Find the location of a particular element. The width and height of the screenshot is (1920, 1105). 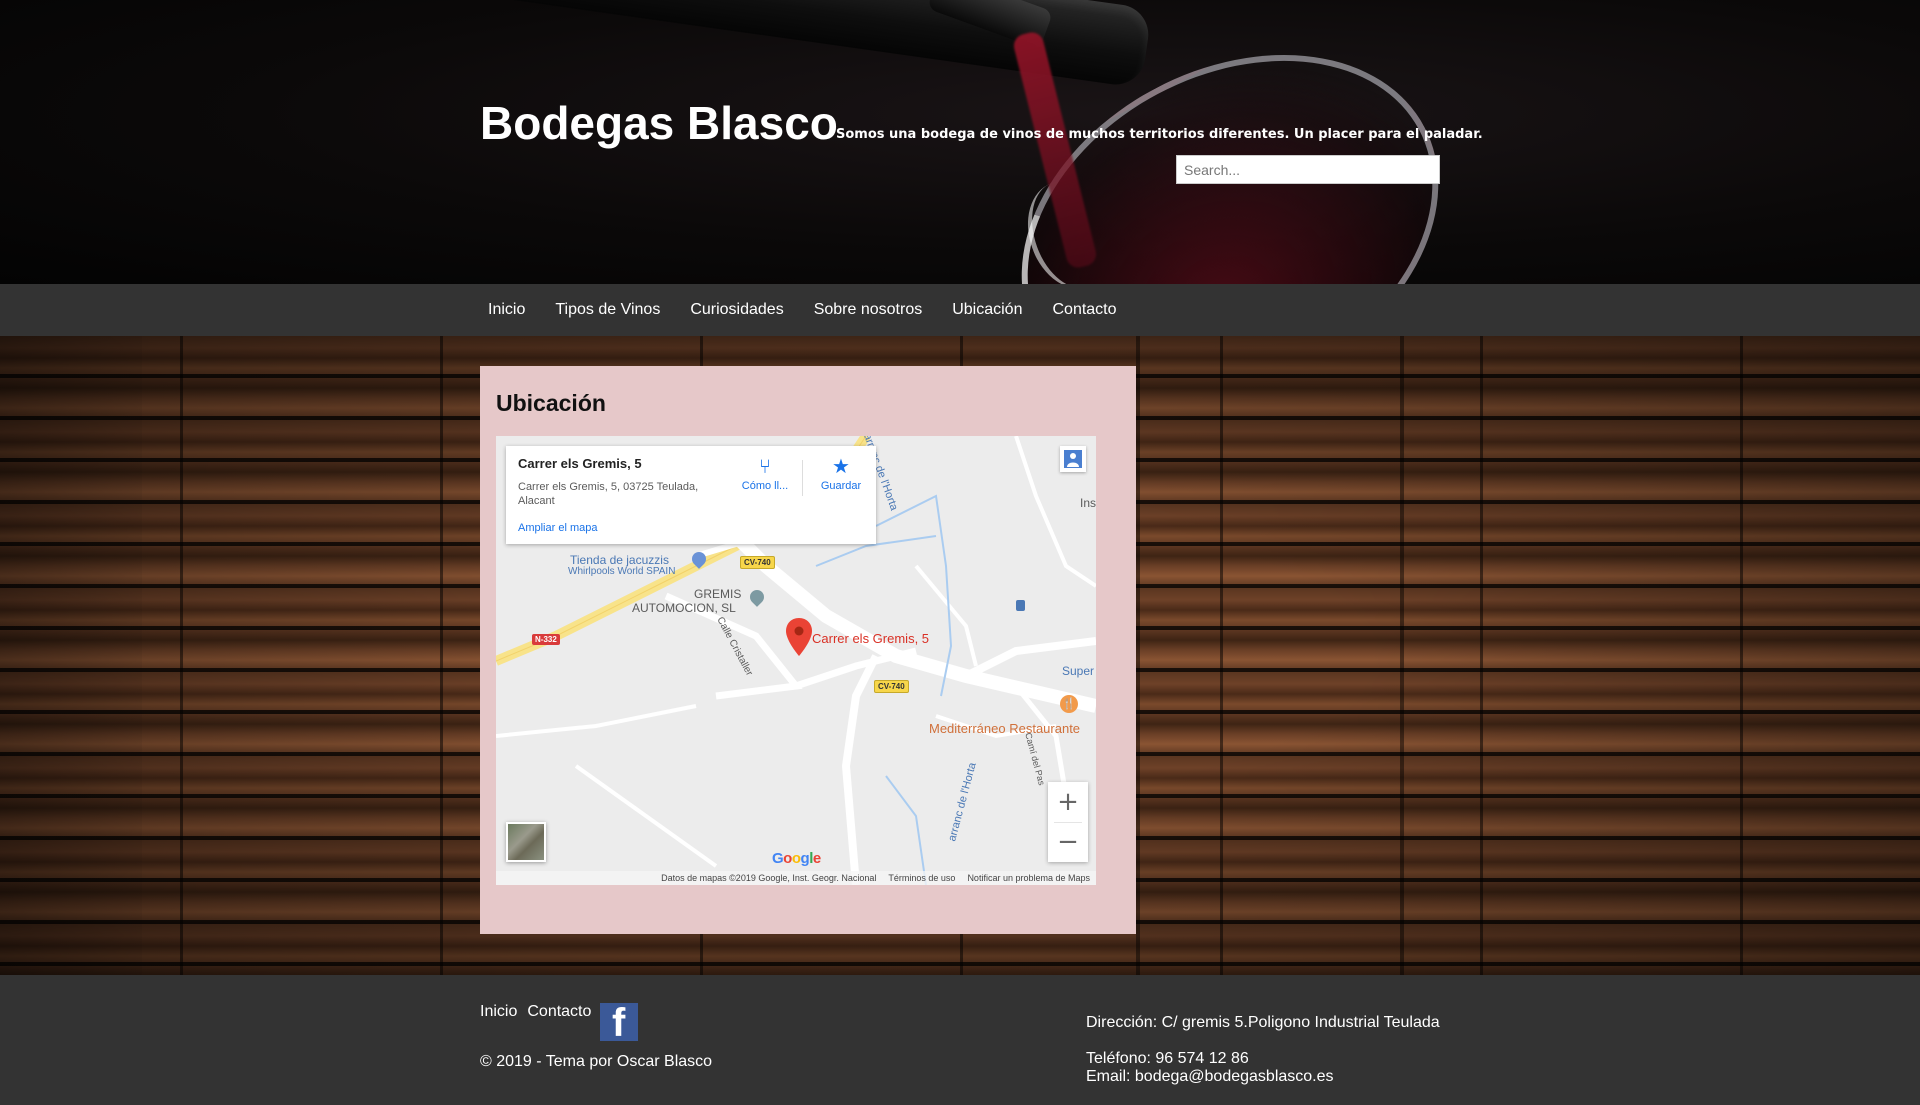

footer-links: Inicio Contacto is located at coordinates (535, 1012).